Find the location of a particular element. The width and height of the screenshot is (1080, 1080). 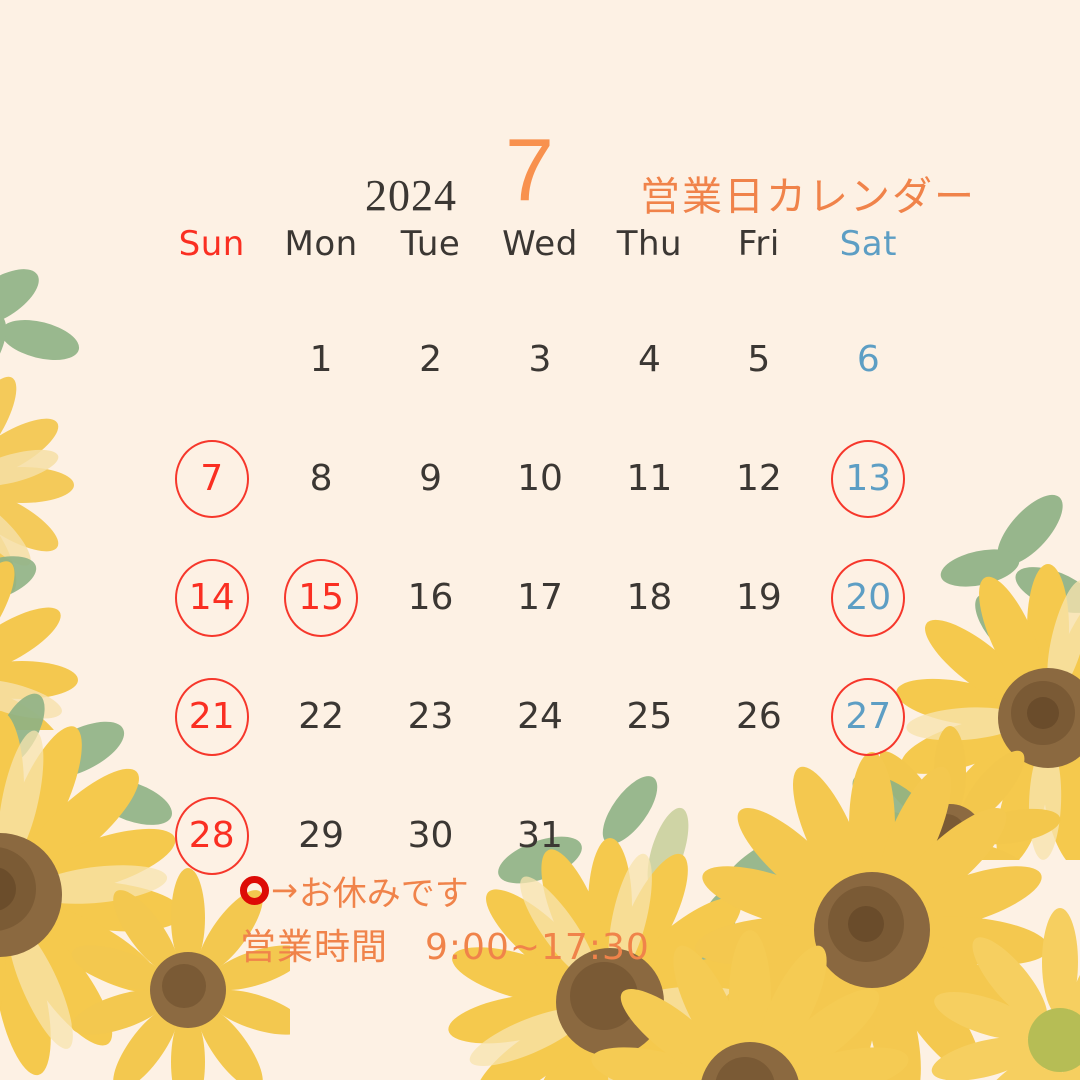

day-number: 26 is located at coordinates (758, 716).